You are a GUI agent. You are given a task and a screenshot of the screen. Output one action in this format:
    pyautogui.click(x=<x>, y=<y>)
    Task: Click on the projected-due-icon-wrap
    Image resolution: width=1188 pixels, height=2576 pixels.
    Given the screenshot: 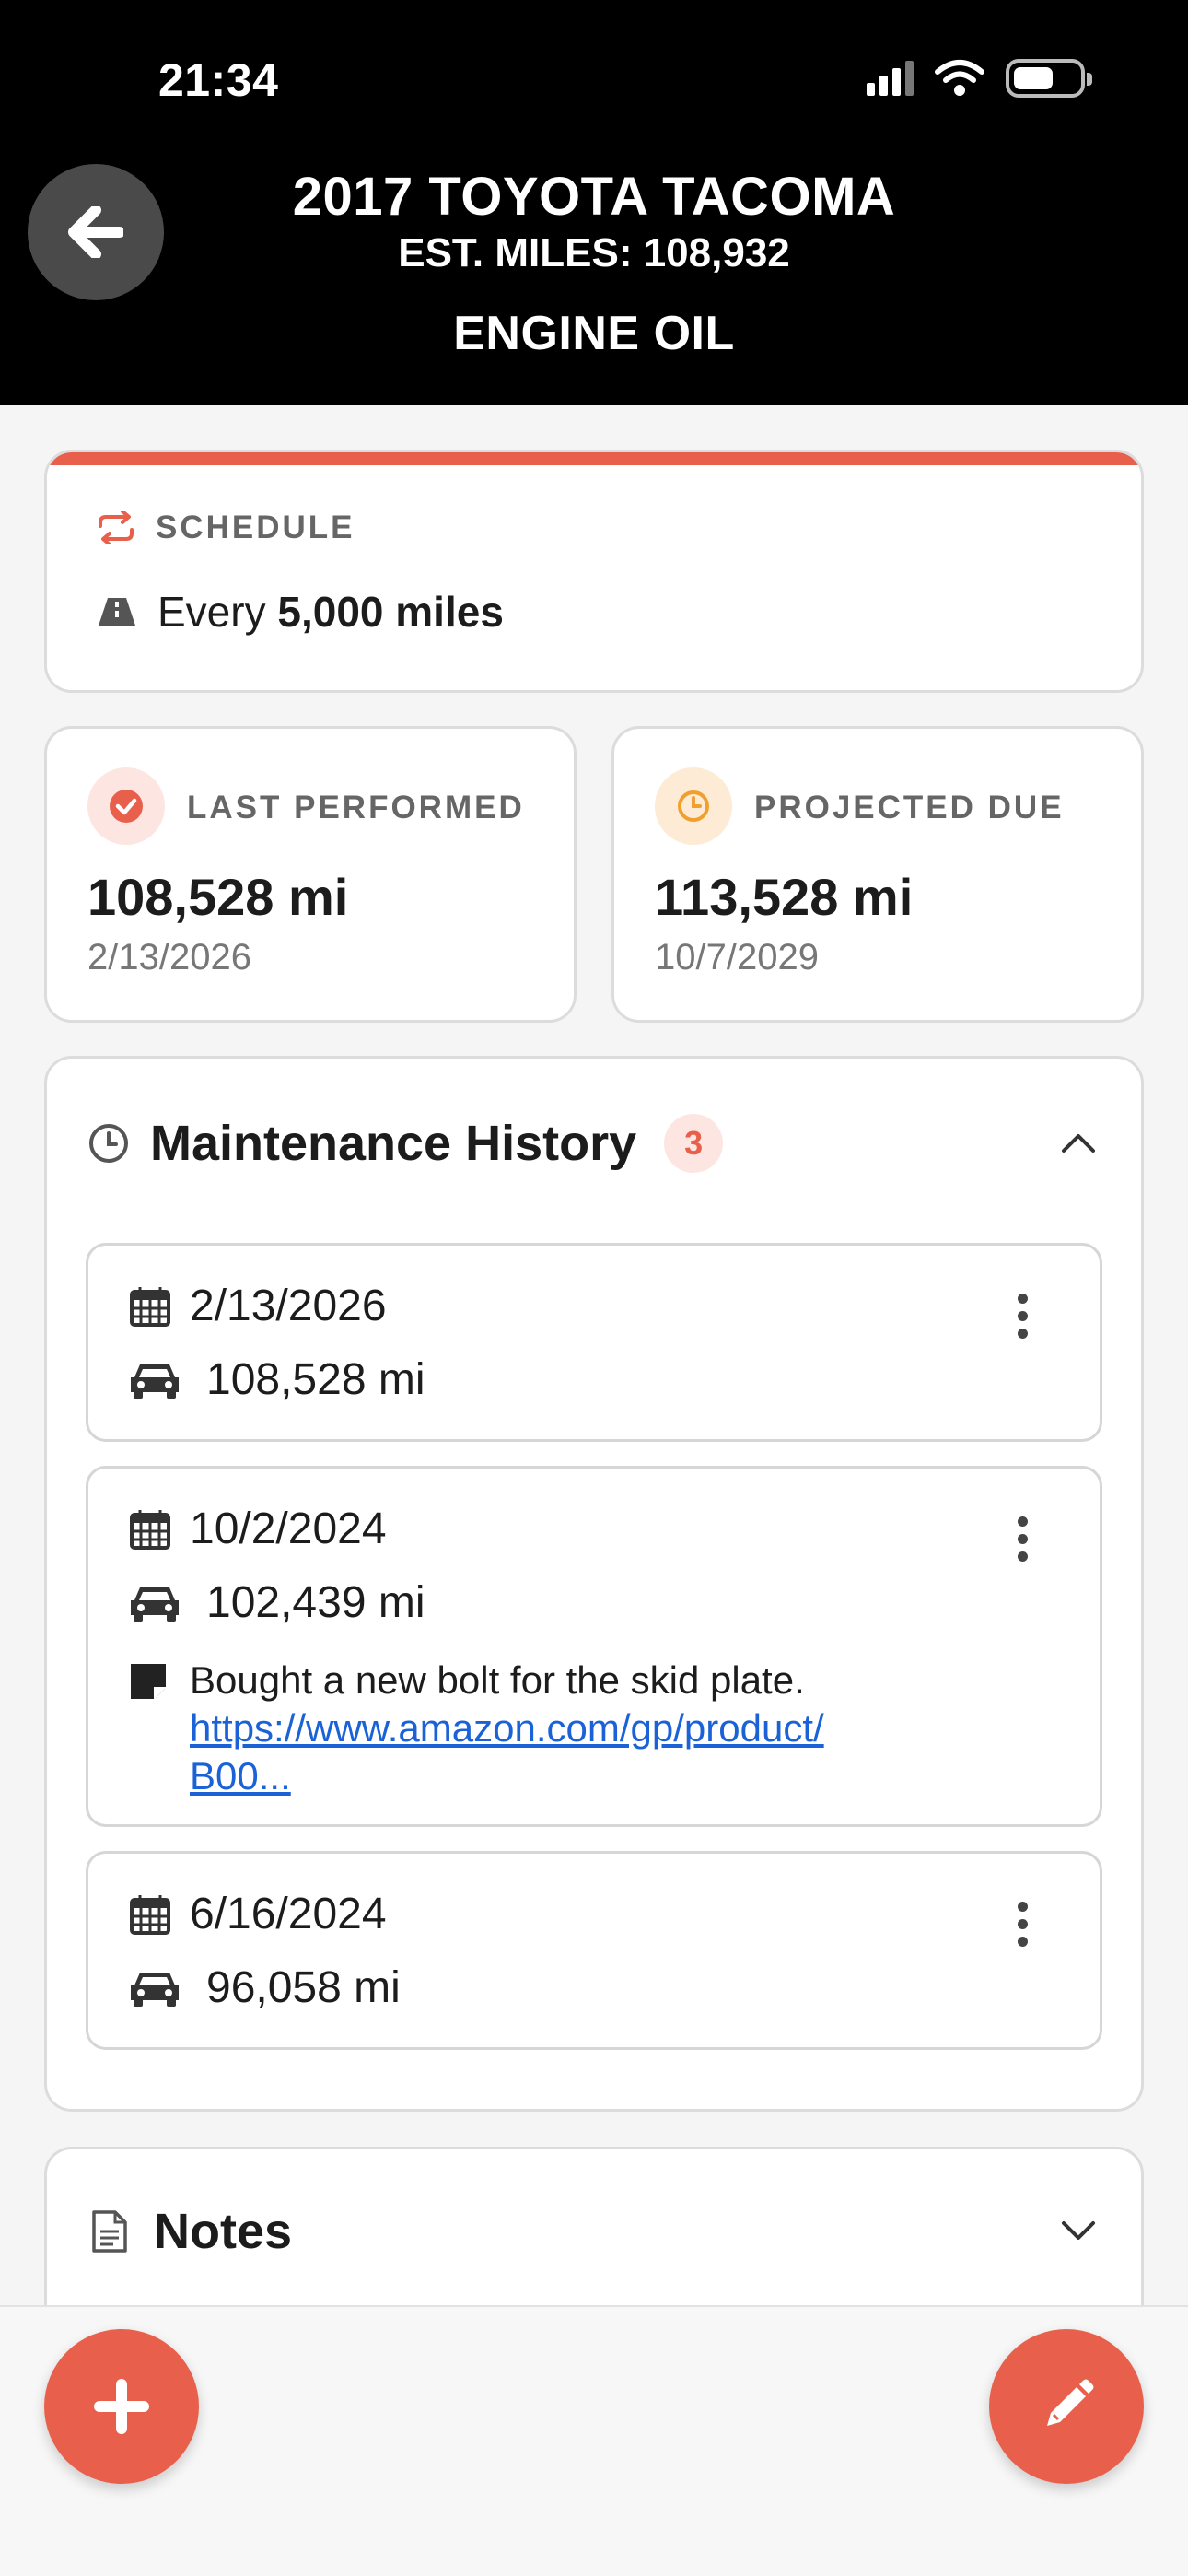 What is the action you would take?
    pyautogui.click(x=693, y=806)
    